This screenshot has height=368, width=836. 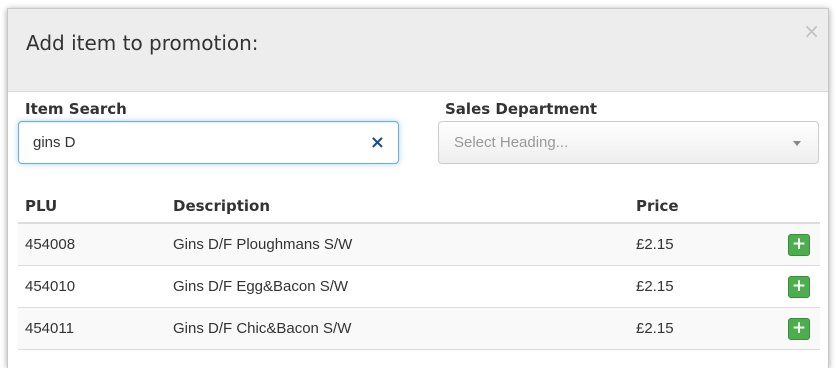 What do you see at coordinates (262, 328) in the screenshot?
I see `row-description: Gins D/F Chic&Bacon S/W` at bounding box center [262, 328].